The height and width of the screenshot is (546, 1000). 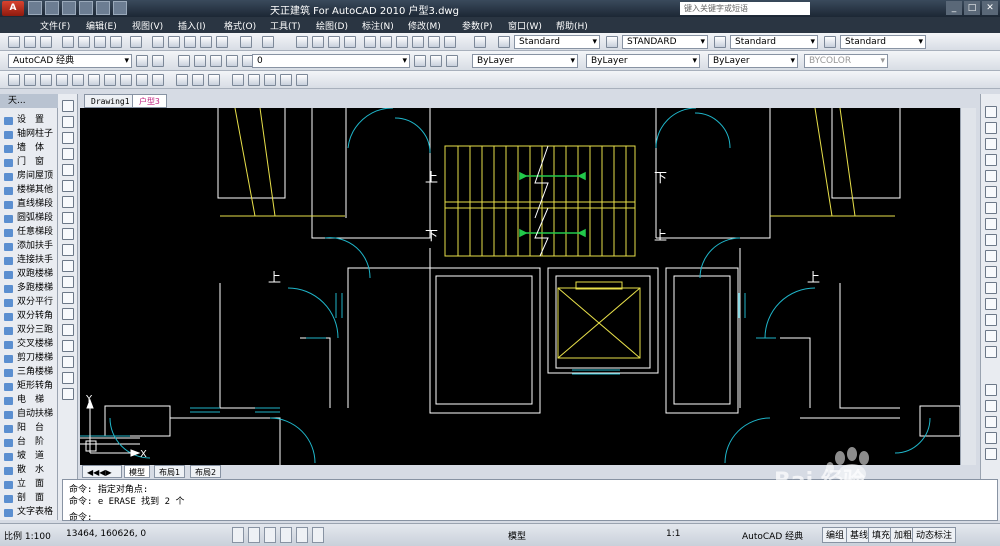 What do you see at coordinates (68, 298) in the screenshot?
I see `make-block-icon` at bounding box center [68, 298].